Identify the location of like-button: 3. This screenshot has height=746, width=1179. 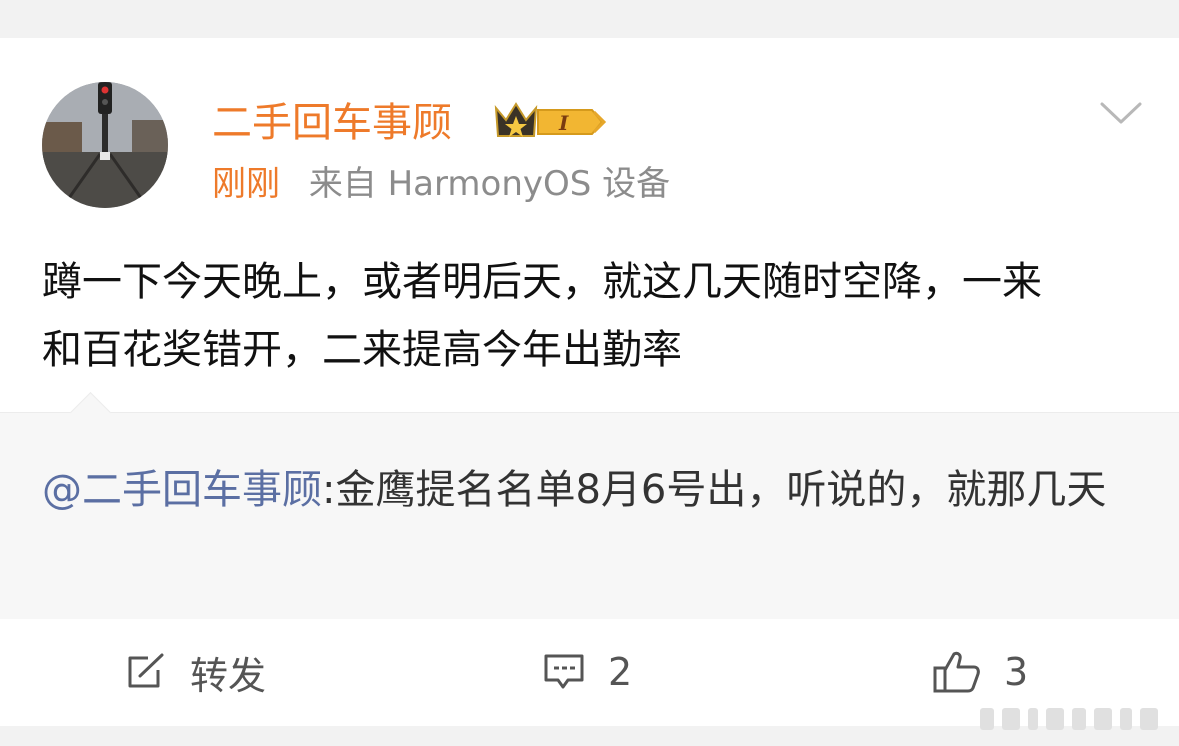
(980, 672).